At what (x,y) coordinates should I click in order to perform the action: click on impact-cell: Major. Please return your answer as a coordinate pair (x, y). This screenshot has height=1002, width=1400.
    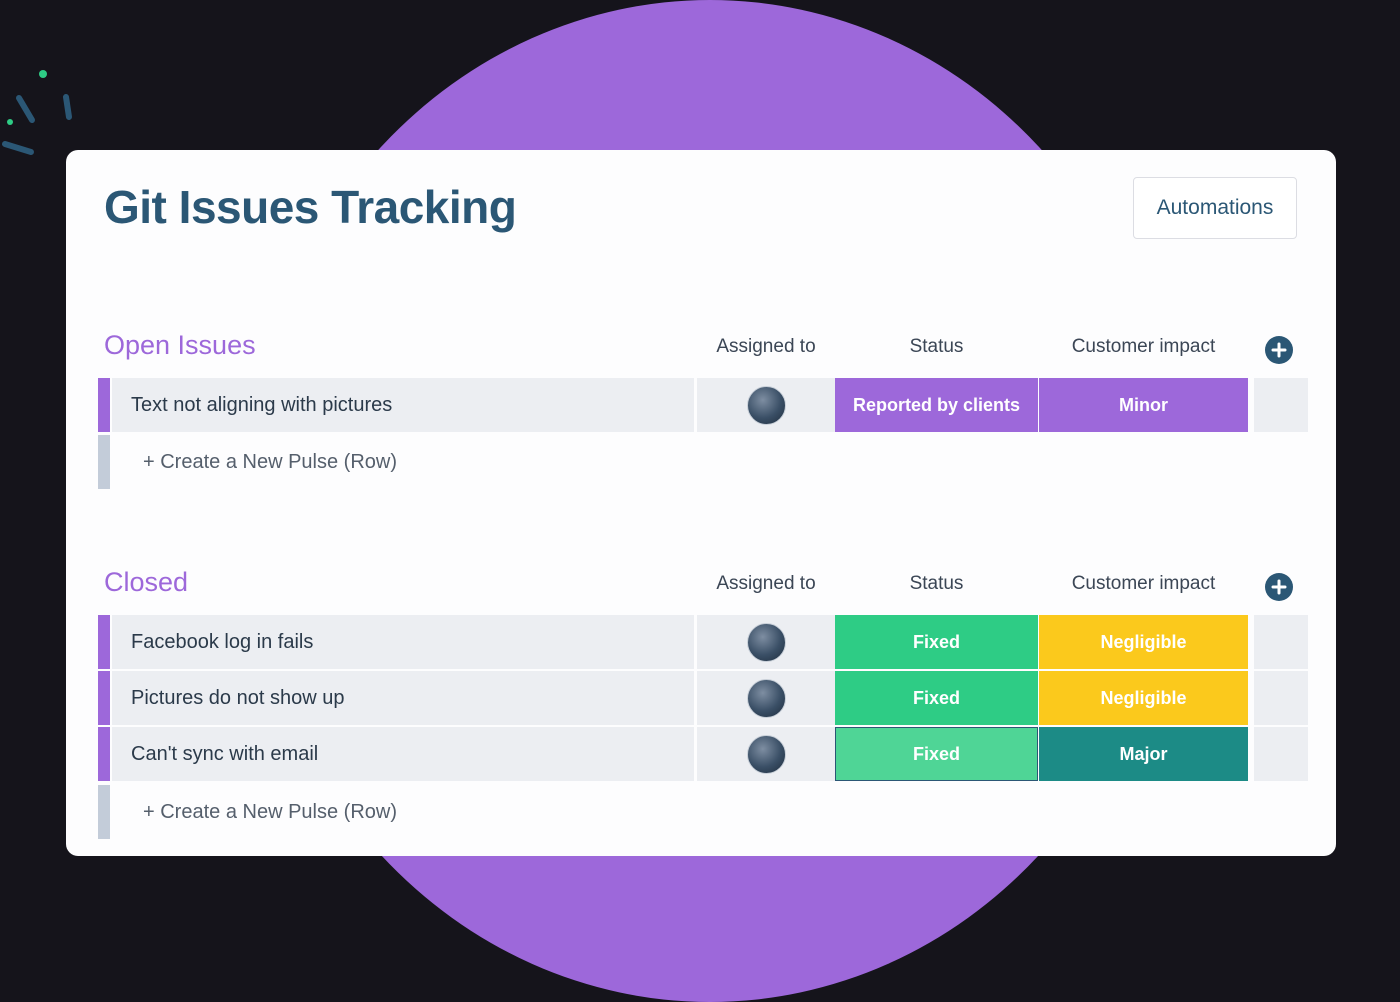
    Looking at the image, I should click on (1143, 754).